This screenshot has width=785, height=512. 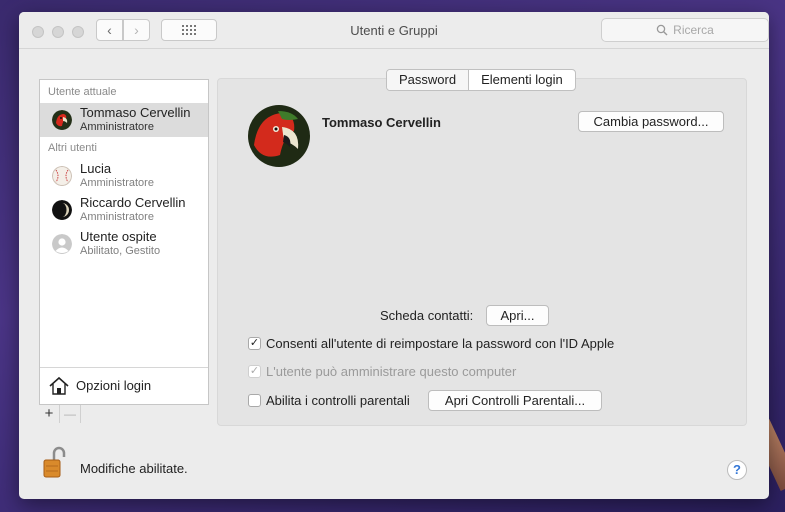 I want to click on tab-password: Password, so click(x=428, y=80).